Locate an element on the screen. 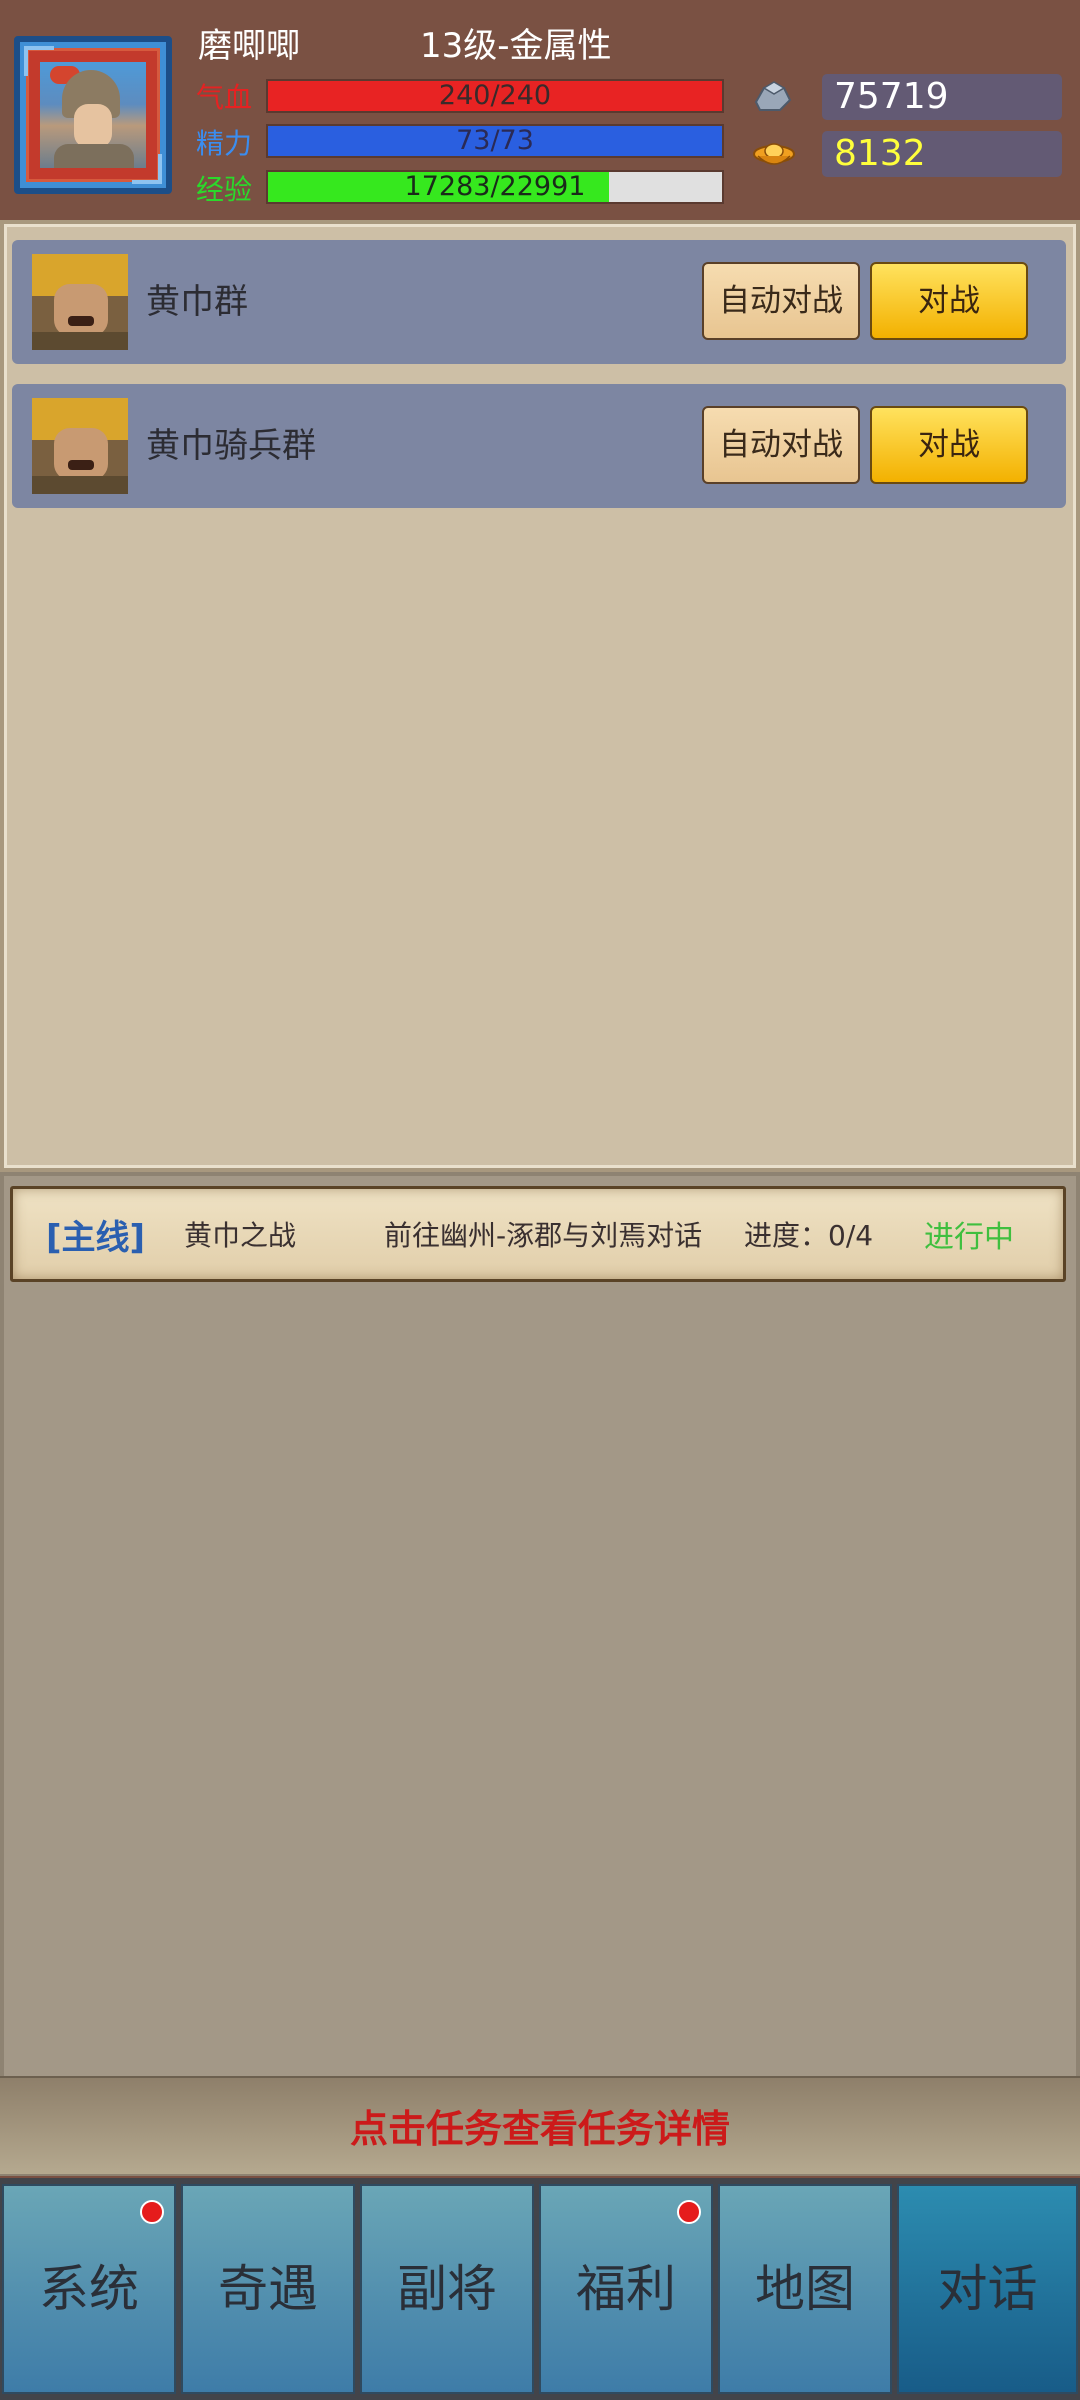 Image resolution: width=1080 pixels, height=2400 pixels. nav-tab-map: 地图 is located at coordinates (805, 2289).